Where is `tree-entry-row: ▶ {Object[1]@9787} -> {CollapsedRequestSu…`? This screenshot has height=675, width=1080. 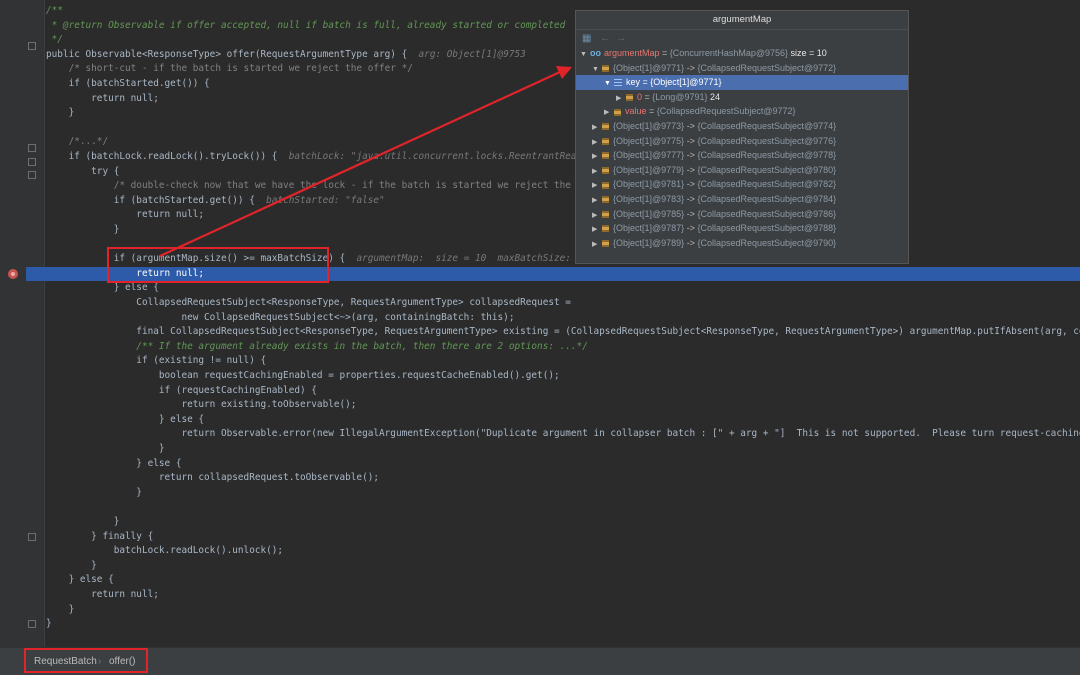 tree-entry-row: ▶ {Object[1]@9787} -> {CollapsedRequestSu… is located at coordinates (742, 228).